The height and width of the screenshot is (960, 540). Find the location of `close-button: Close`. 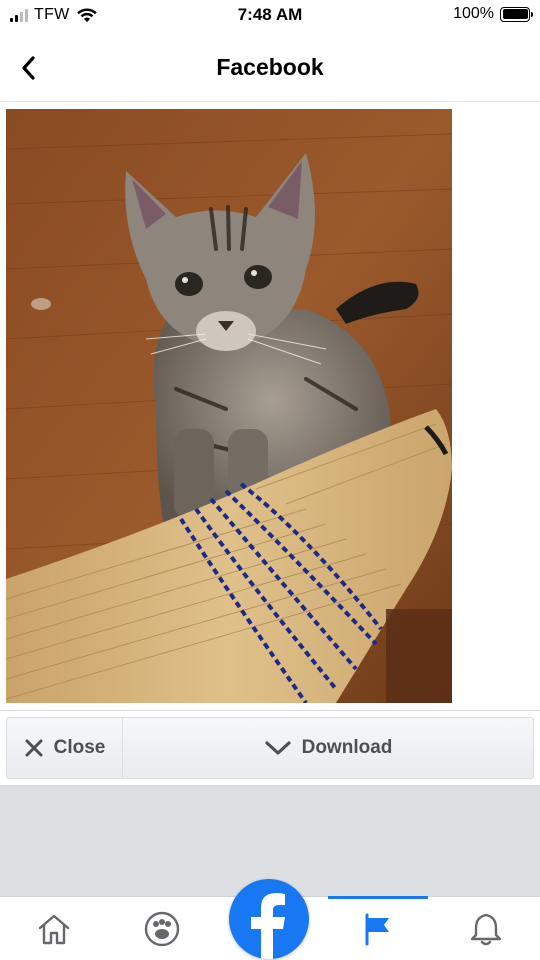

close-button: Close is located at coordinates (65, 748).